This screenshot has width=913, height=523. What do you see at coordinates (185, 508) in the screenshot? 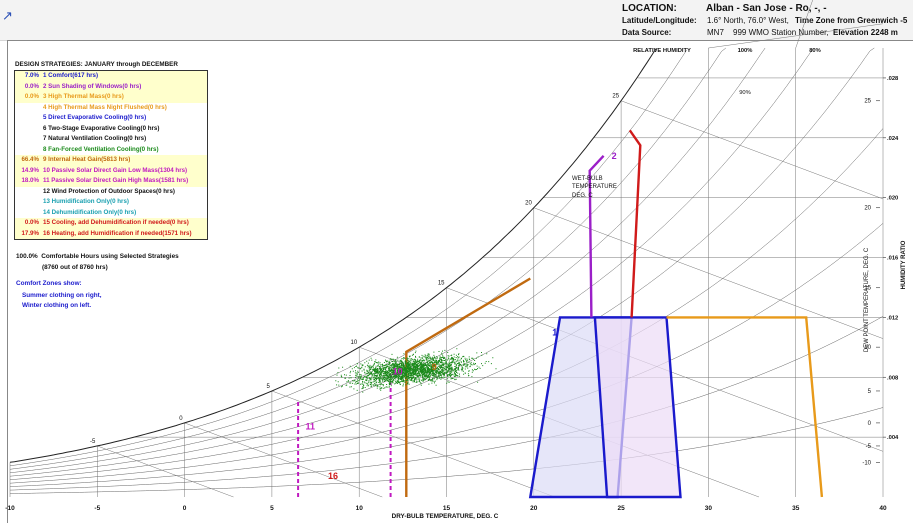
I see `x-tick-label: 0` at bounding box center [185, 508].